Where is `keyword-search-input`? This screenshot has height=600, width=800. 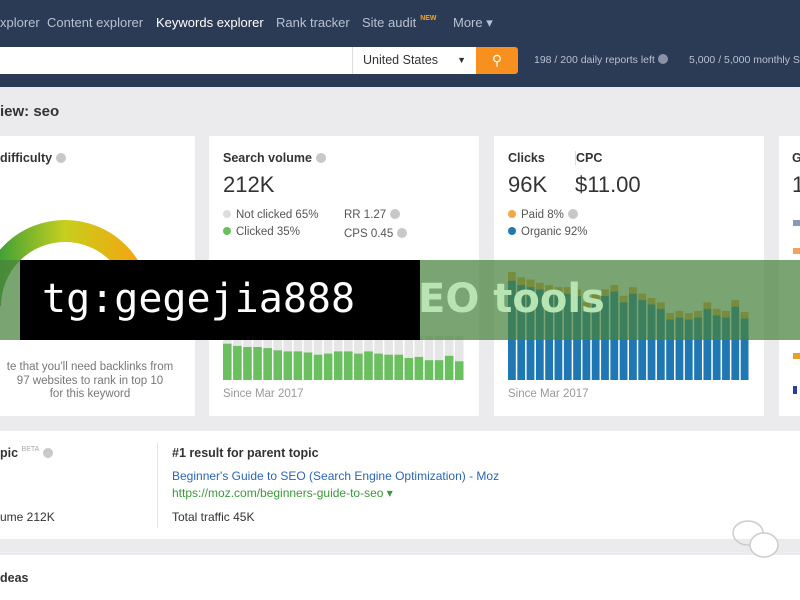
keyword-search-input is located at coordinates (176, 60).